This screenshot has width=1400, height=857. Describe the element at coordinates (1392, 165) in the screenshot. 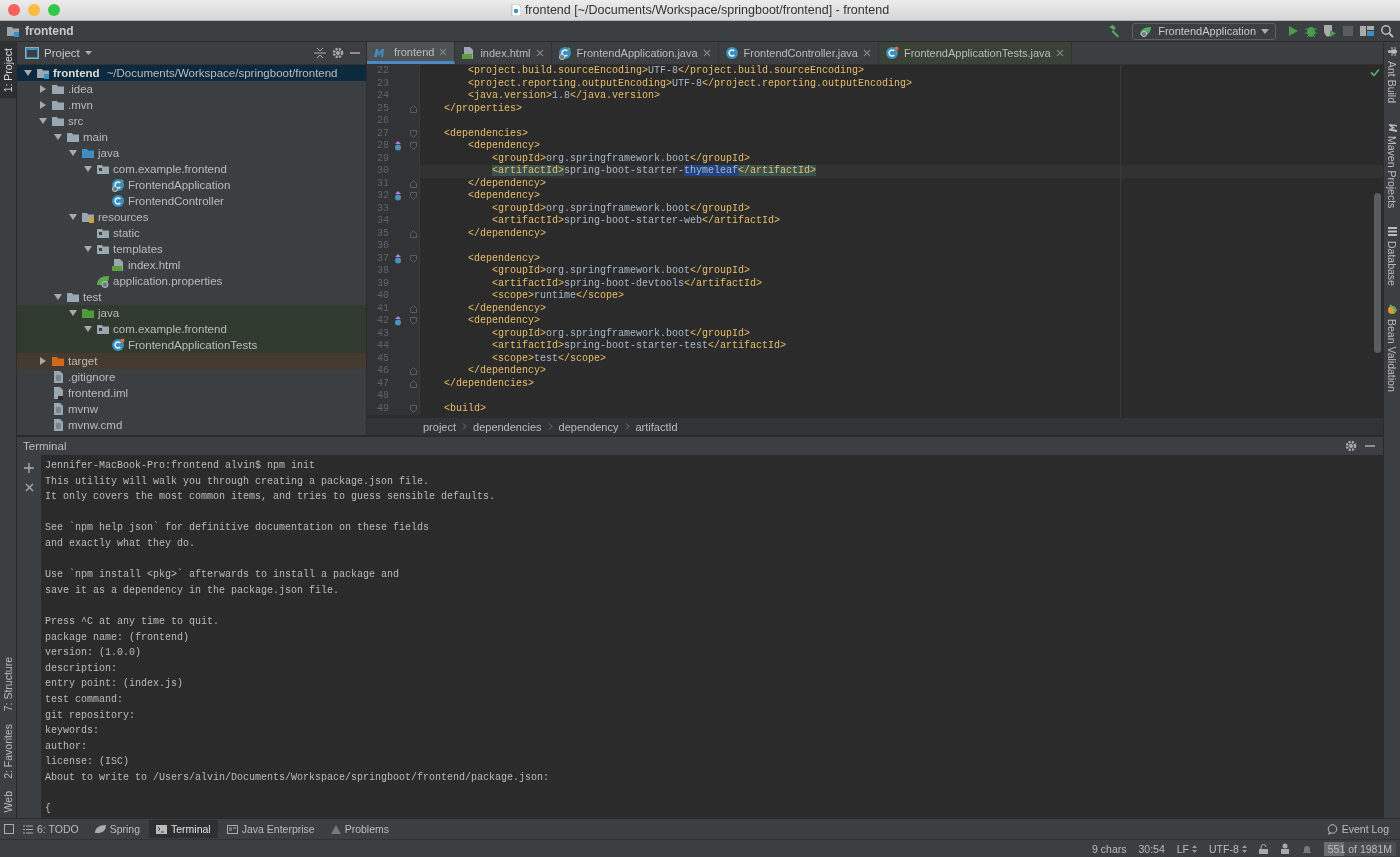

I see `tool-window-tab: Maven Projects` at that location.